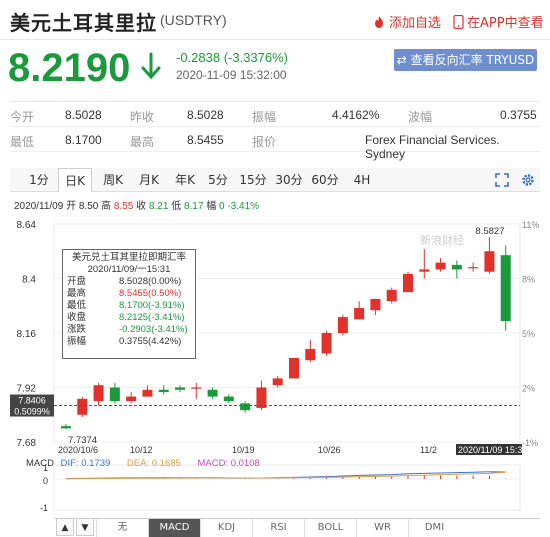  I want to click on x-tick-label: 10/19, so click(243, 450).